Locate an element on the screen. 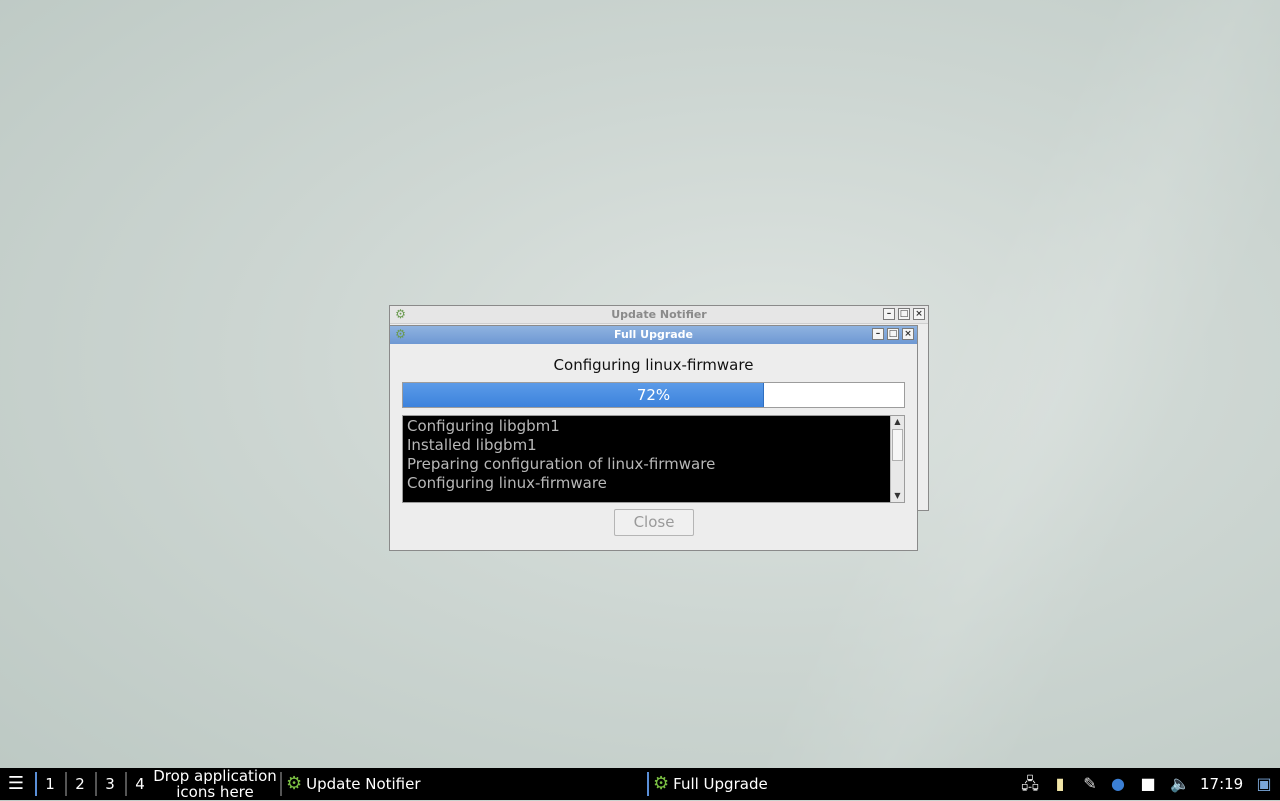 Image resolution: width=1280 pixels, height=801 pixels. progress-bar: 72% is located at coordinates (653, 395).